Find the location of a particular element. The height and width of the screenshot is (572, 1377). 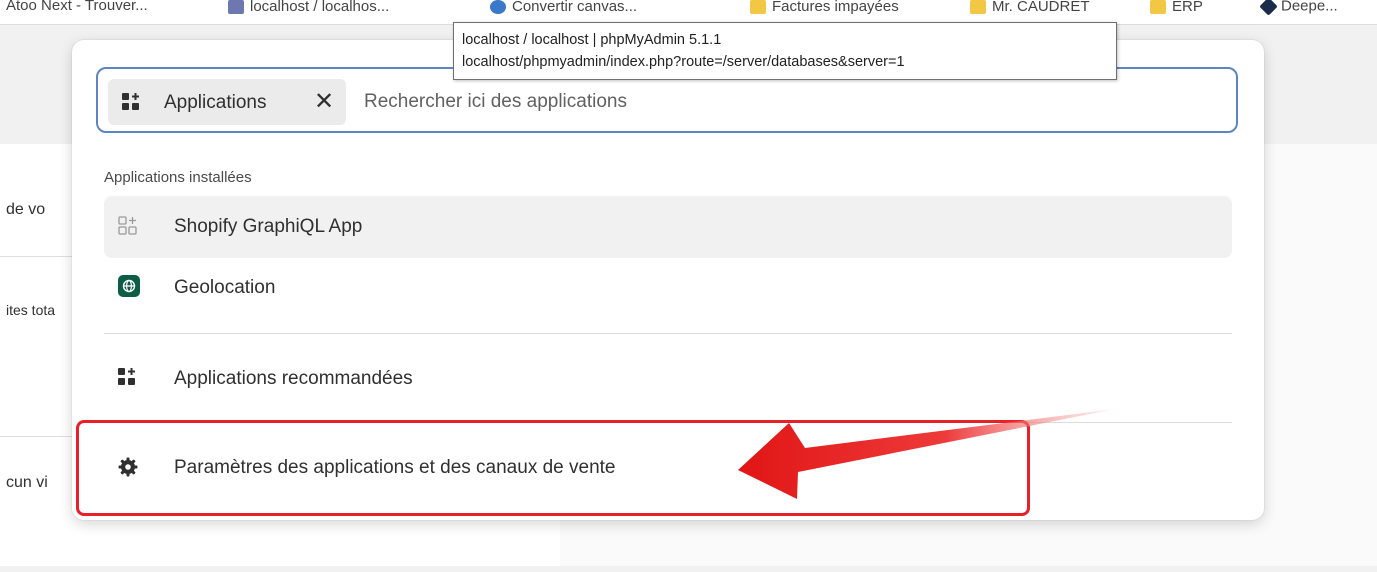

installed-app-label: Shopify GraphiQL App is located at coordinates (268, 226).